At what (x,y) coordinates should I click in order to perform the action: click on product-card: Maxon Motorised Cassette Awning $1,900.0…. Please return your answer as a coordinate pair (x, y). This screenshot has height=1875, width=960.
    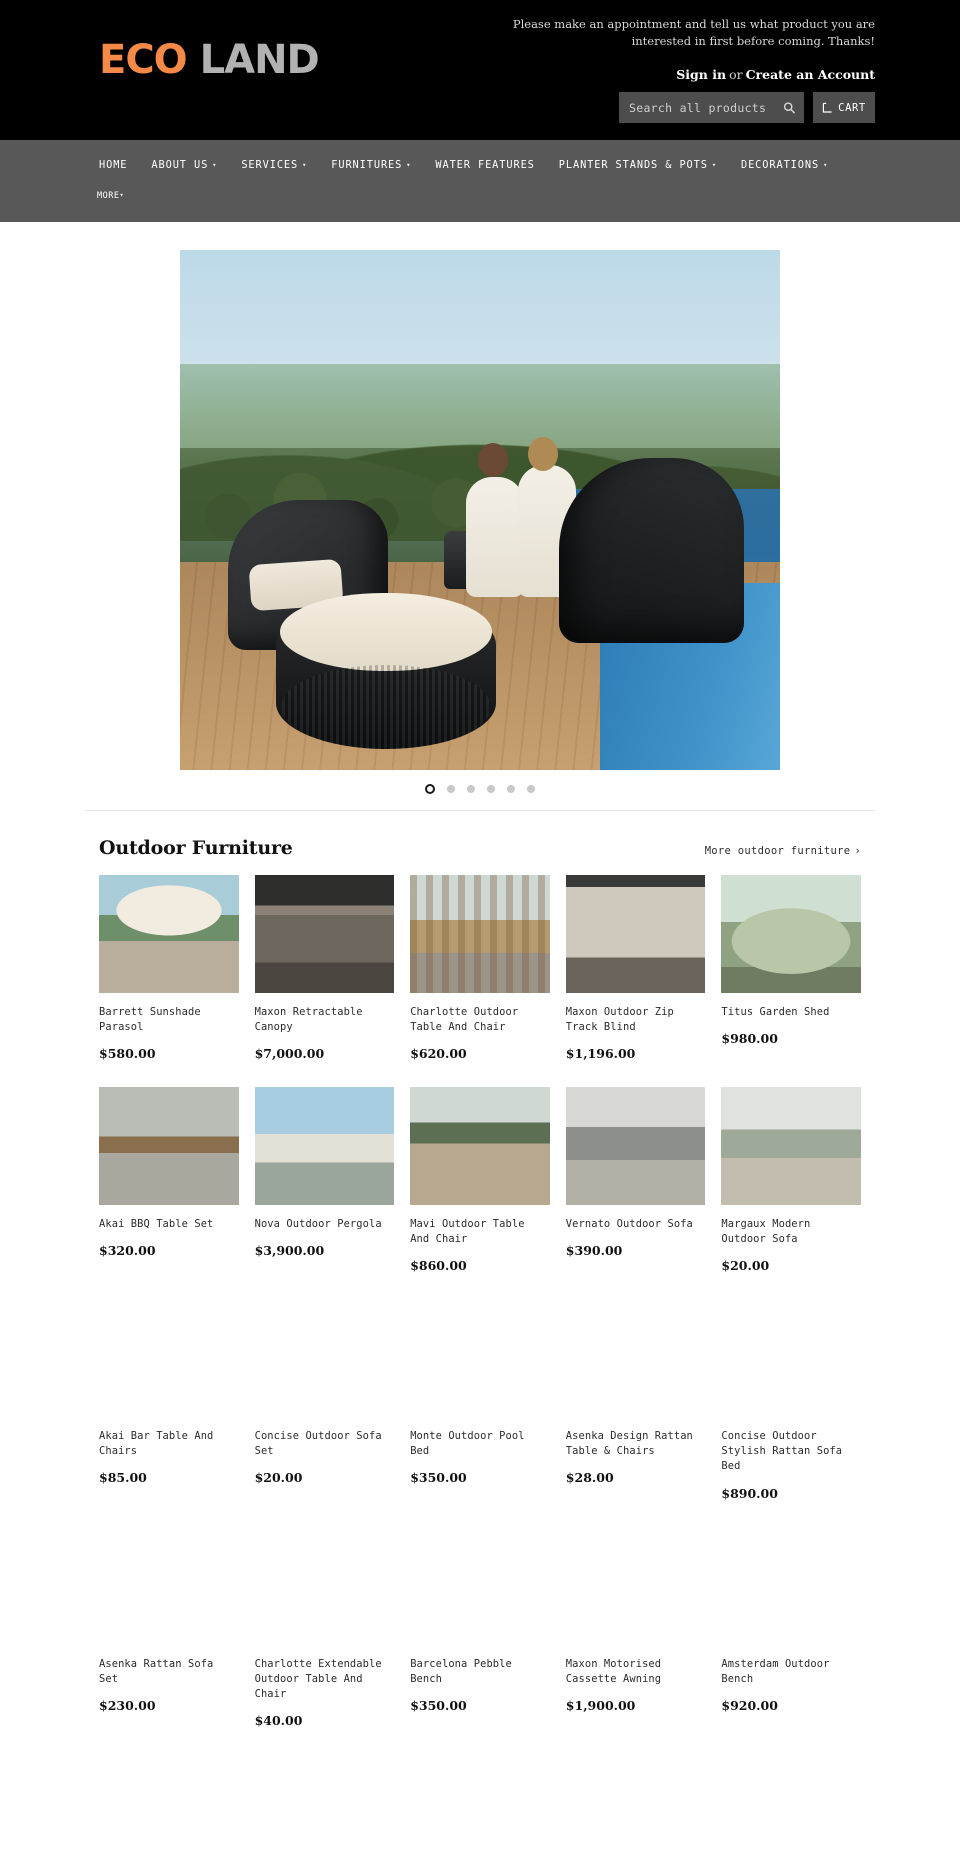
    Looking at the image, I should click on (636, 1640).